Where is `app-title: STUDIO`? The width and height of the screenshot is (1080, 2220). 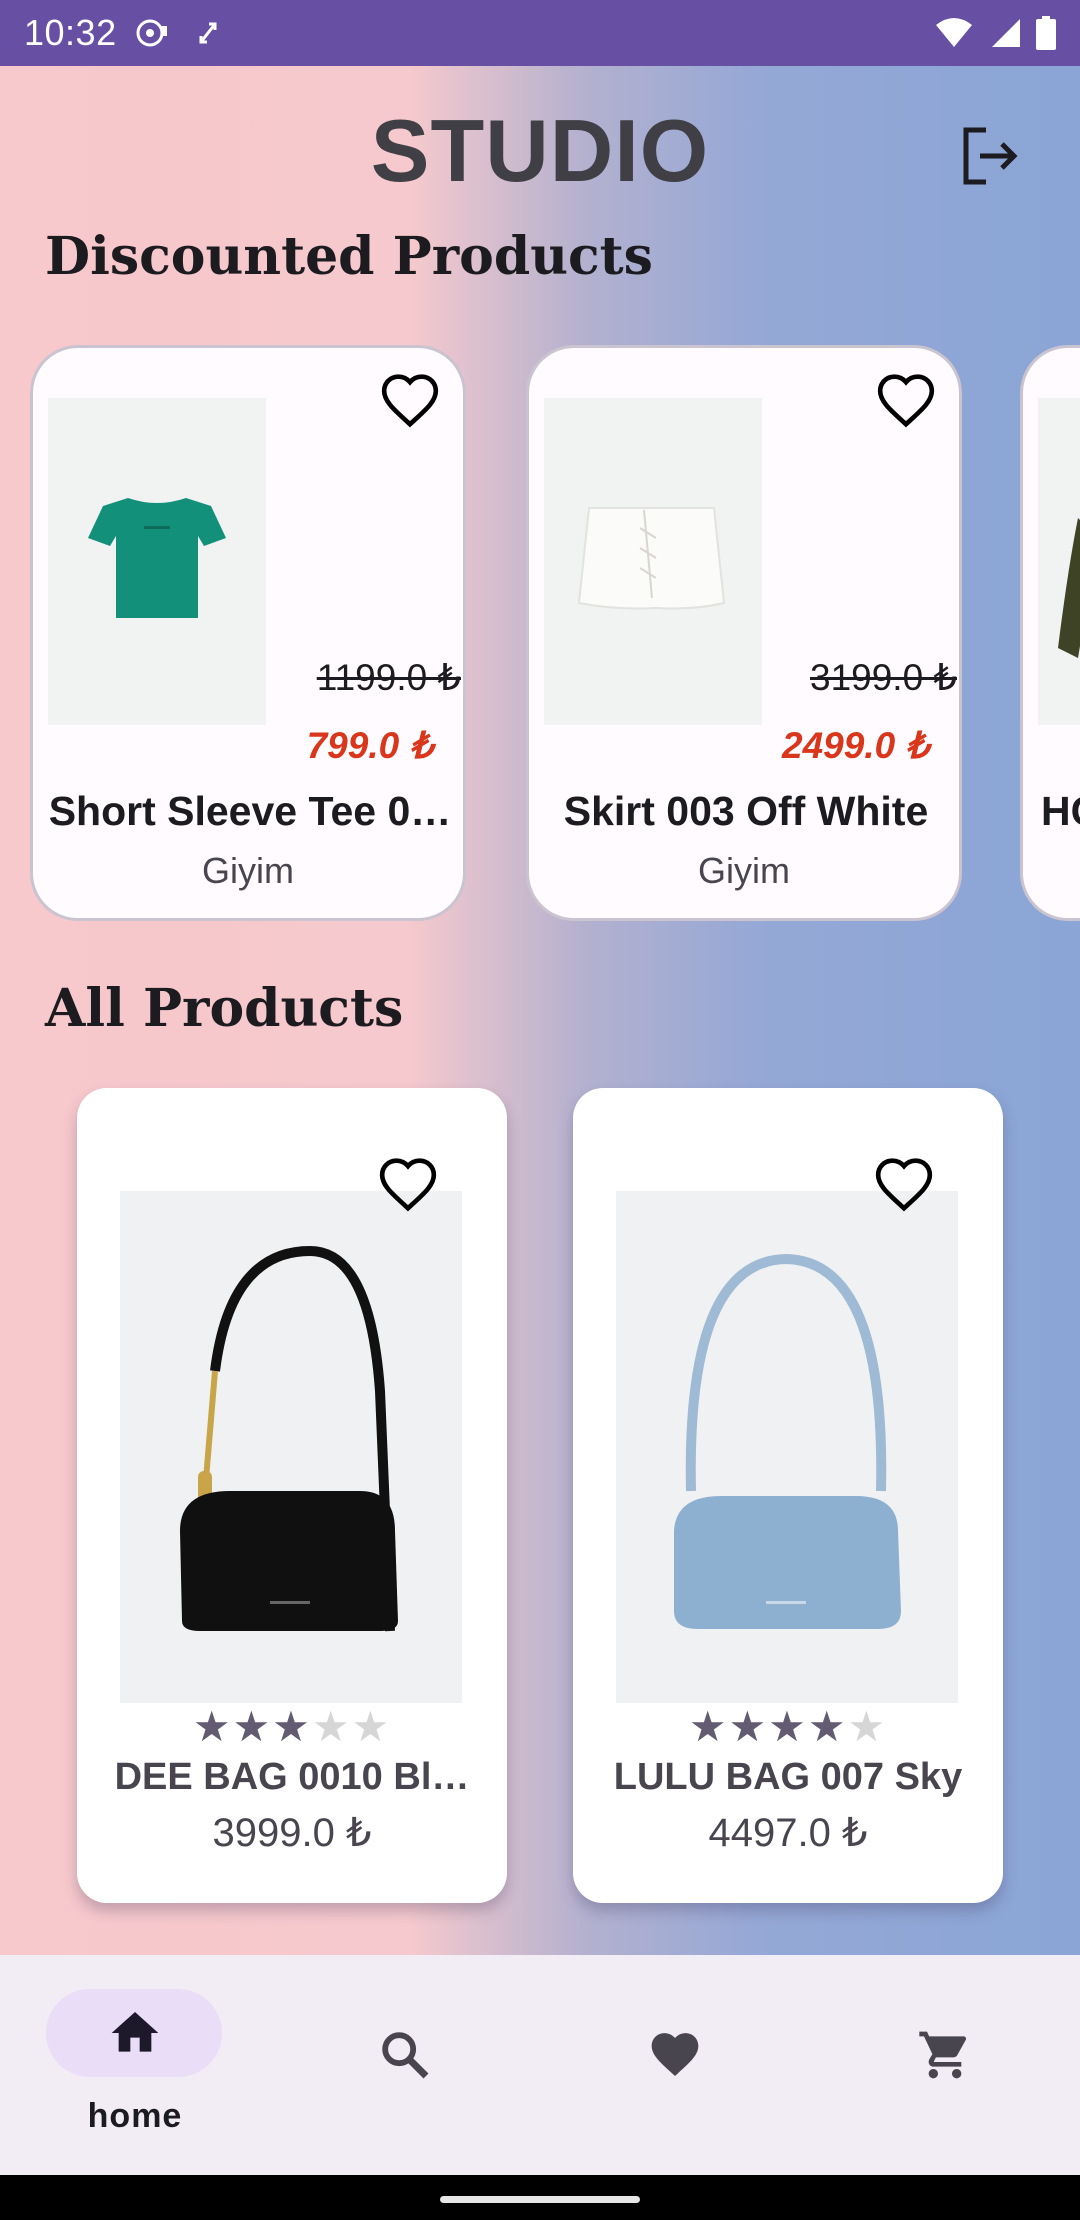 app-title: STUDIO is located at coordinates (540, 150).